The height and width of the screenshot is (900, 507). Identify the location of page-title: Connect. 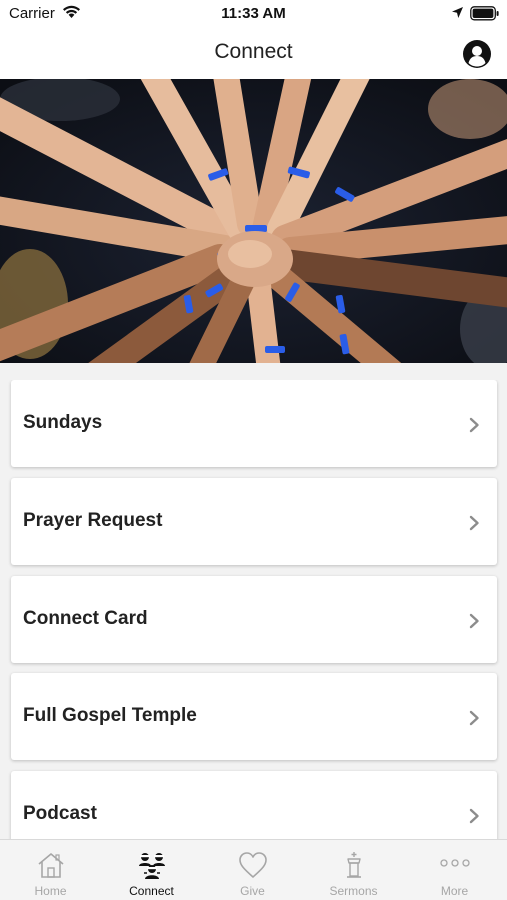
(253, 51).